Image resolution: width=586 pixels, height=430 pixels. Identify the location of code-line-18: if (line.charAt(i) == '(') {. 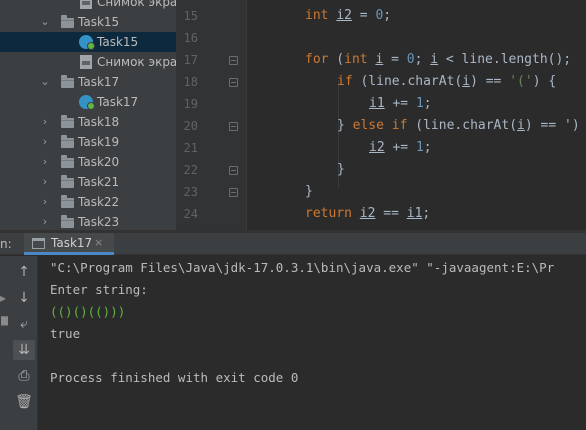
(447, 81).